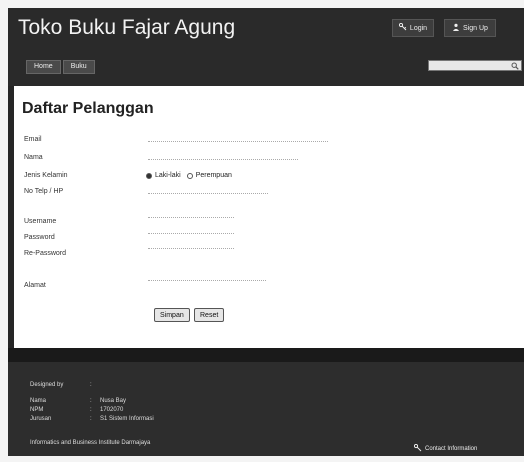  What do you see at coordinates (515, 66) in the screenshot?
I see `search-icon` at bounding box center [515, 66].